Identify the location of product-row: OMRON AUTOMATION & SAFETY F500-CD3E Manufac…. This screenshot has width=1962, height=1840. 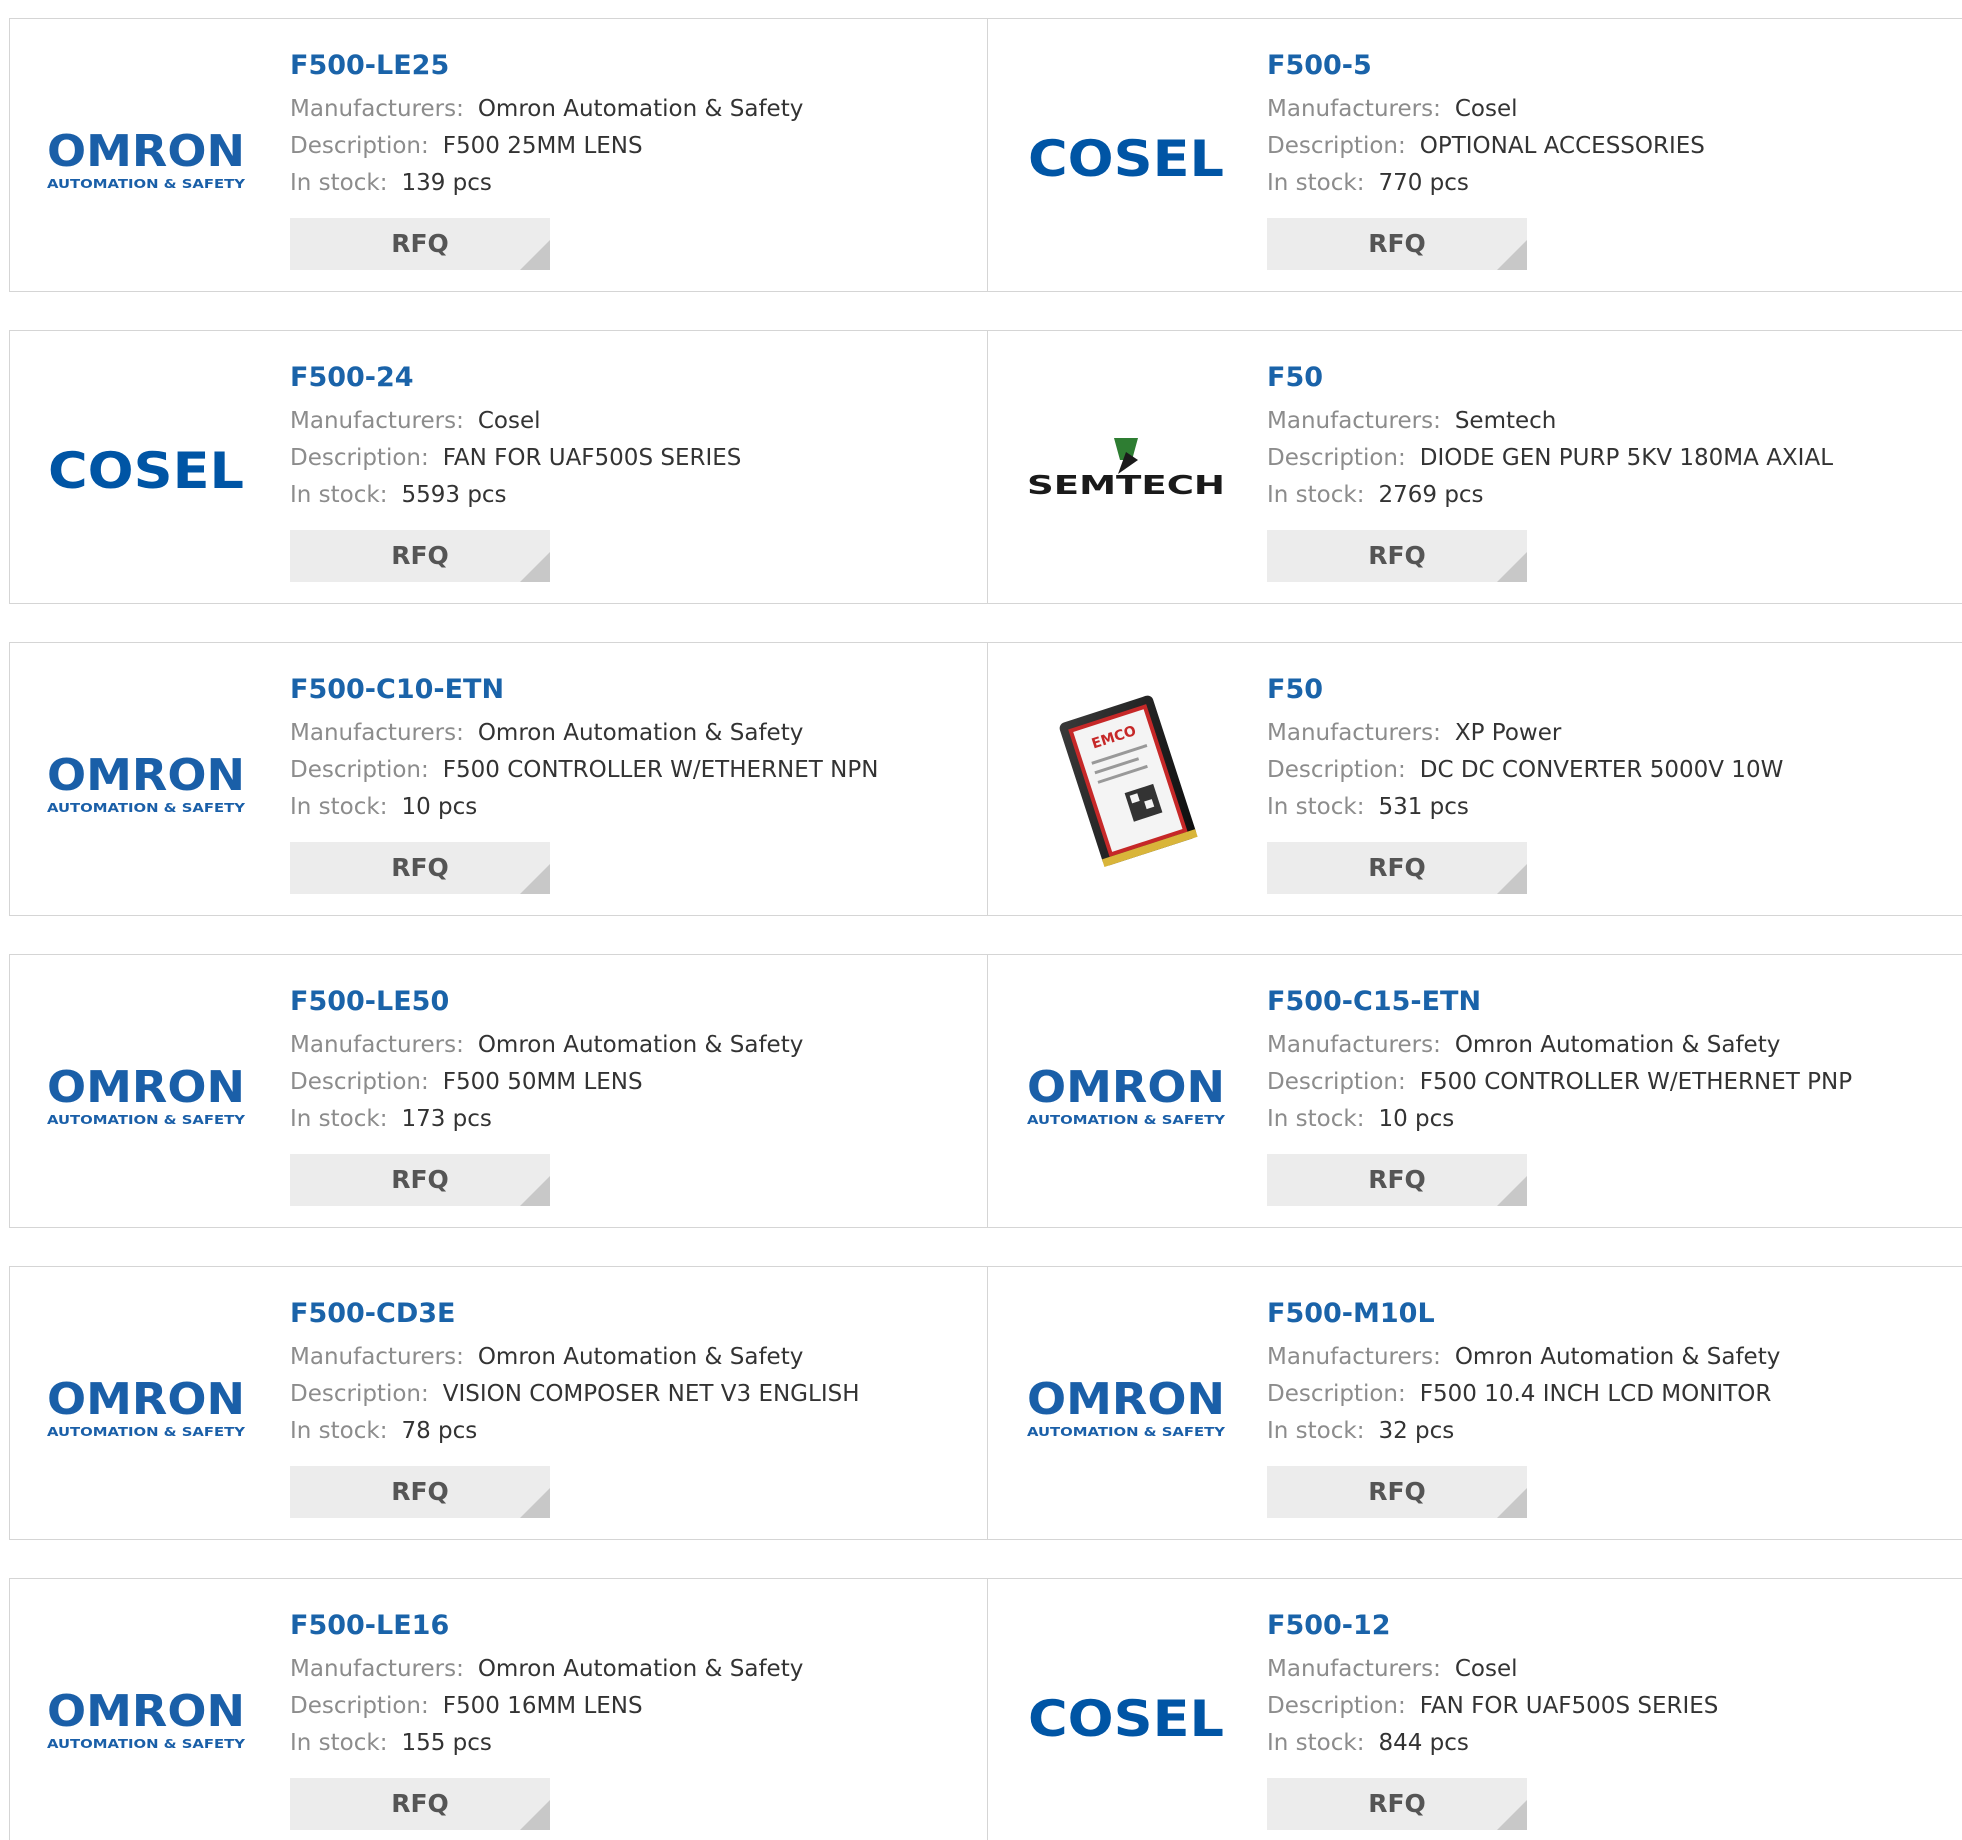
(985, 1403).